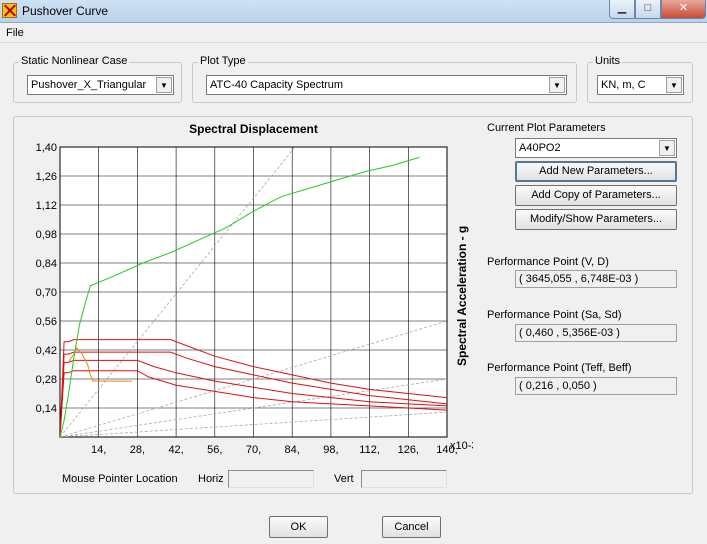 Image resolution: width=707 pixels, height=544 pixels. I want to click on x-exponent-label: x10-3, so click(461, 446).